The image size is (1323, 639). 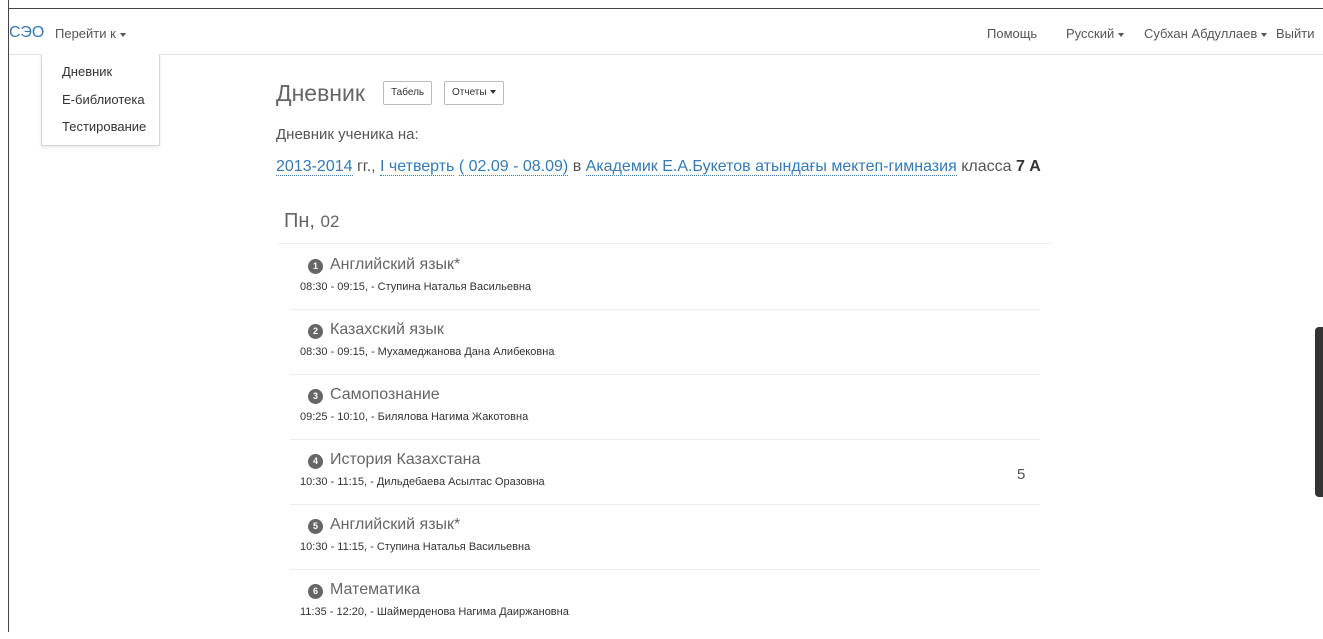 I want to click on quarter-link: I четверть, so click(x=417, y=167).